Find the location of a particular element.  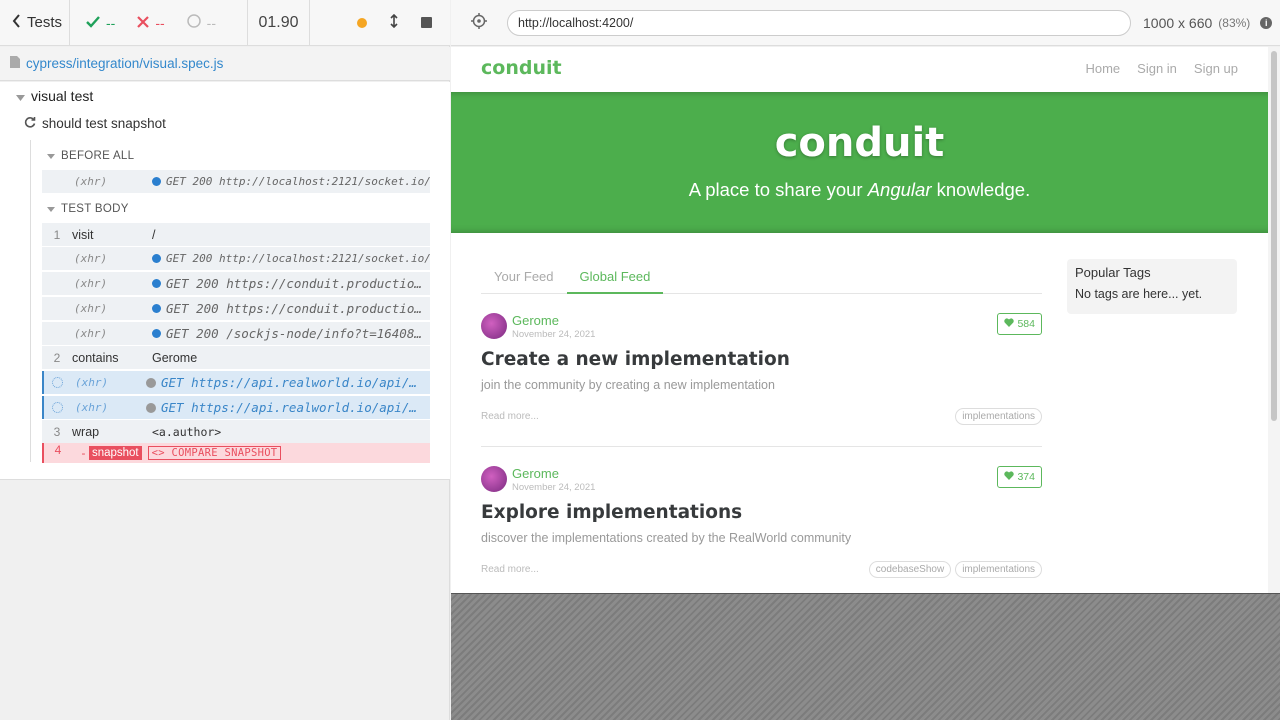

command-row-failed: 4 - snapshot <> COMPARE SNAPSHOT is located at coordinates (236, 453).